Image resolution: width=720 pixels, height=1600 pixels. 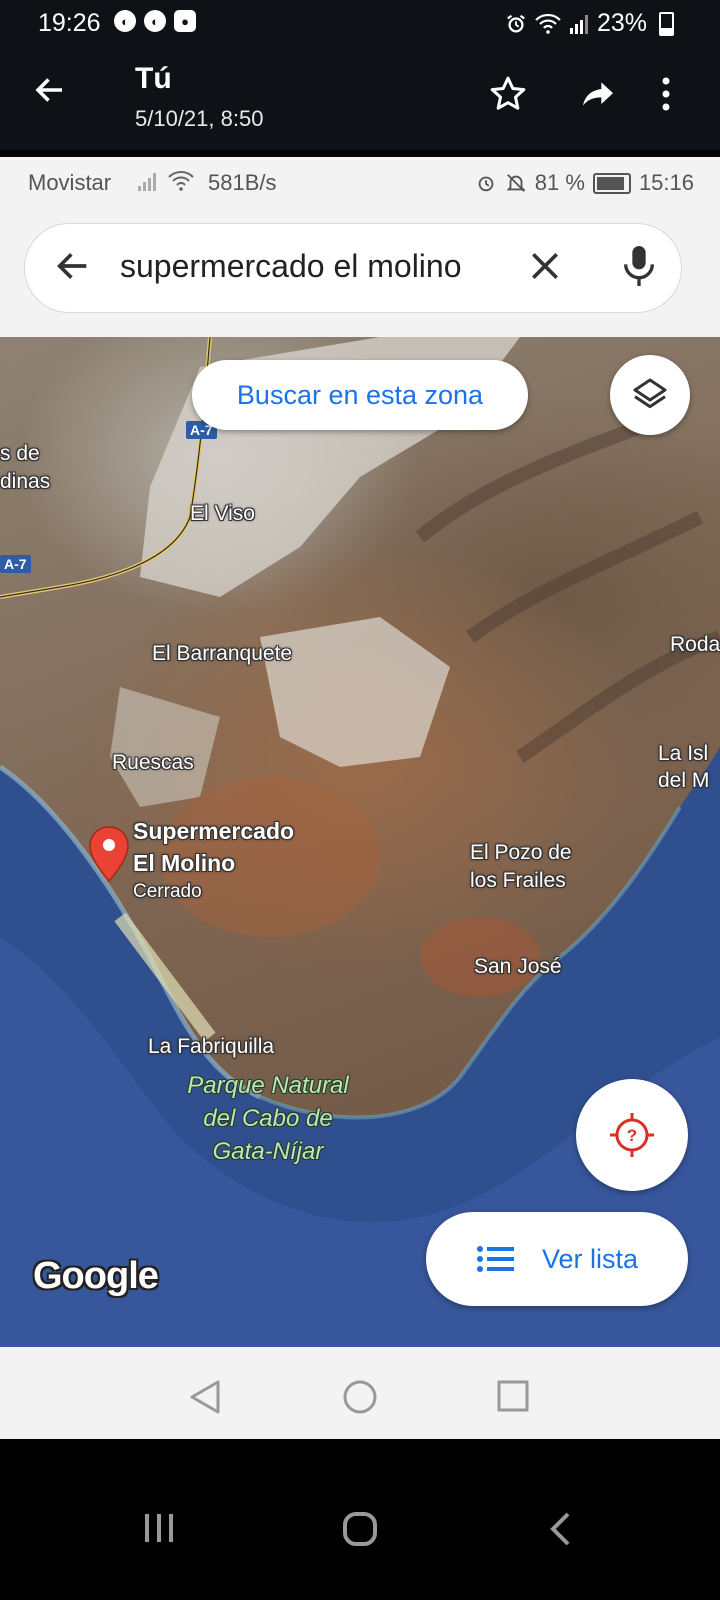 What do you see at coordinates (559, 182) in the screenshot?
I see `inner-battery-percent: 81 %` at bounding box center [559, 182].